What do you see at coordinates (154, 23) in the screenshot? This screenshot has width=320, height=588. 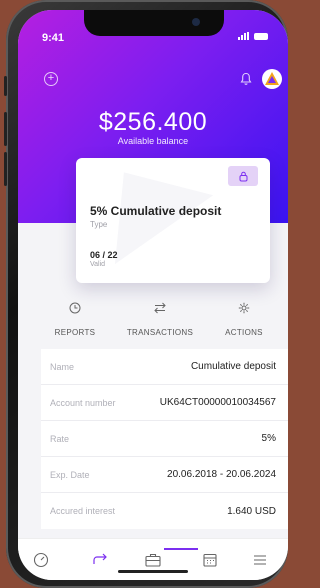 I see `notch` at bounding box center [154, 23].